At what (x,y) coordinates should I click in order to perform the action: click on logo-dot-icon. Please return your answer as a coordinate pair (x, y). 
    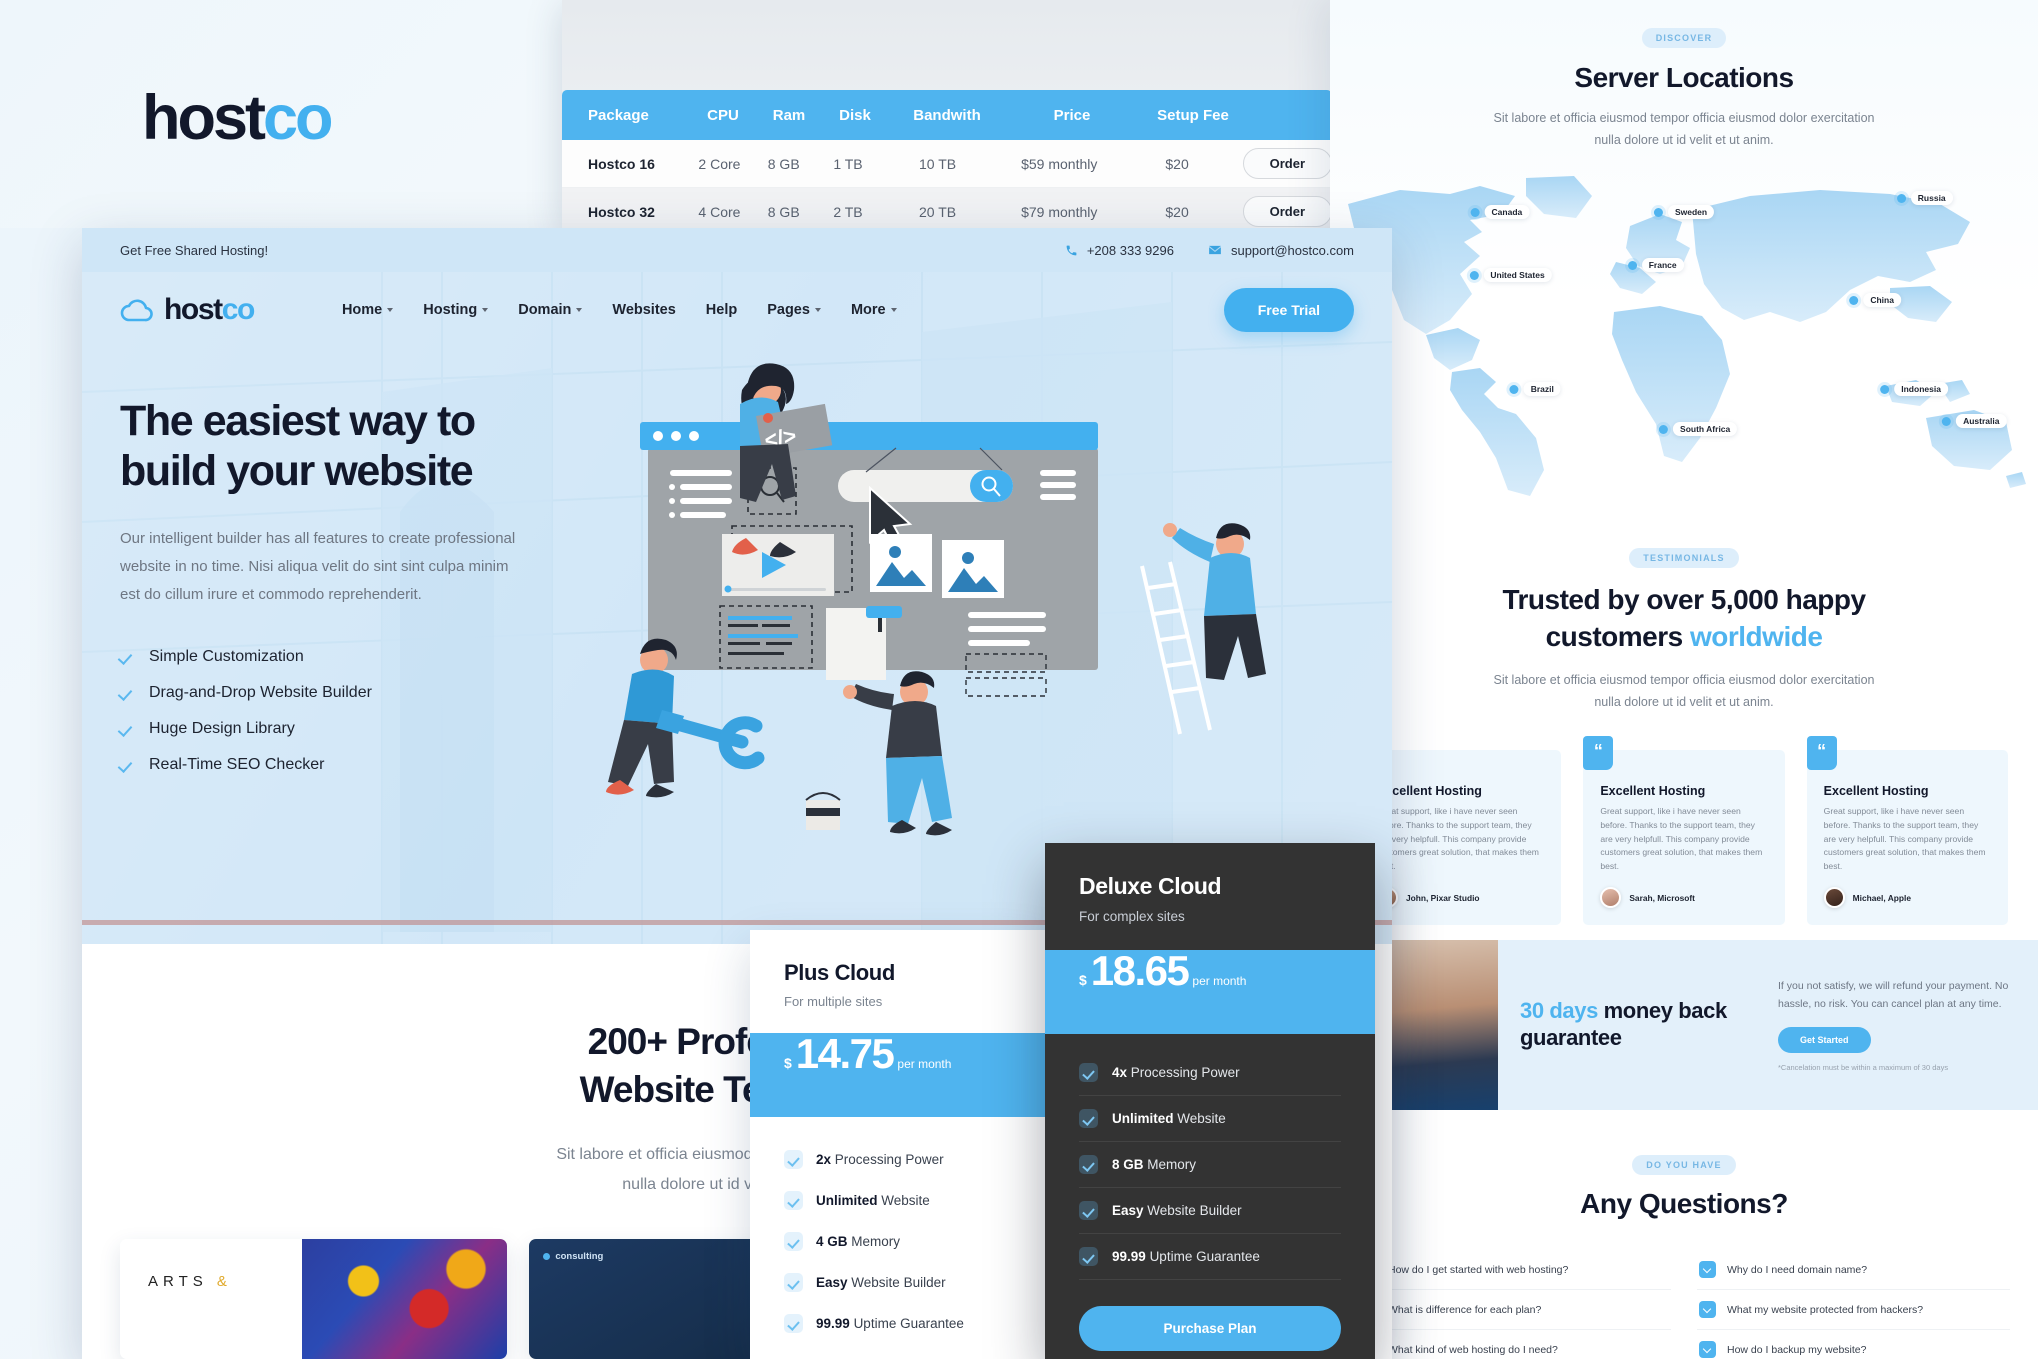
    Looking at the image, I should click on (547, 1257).